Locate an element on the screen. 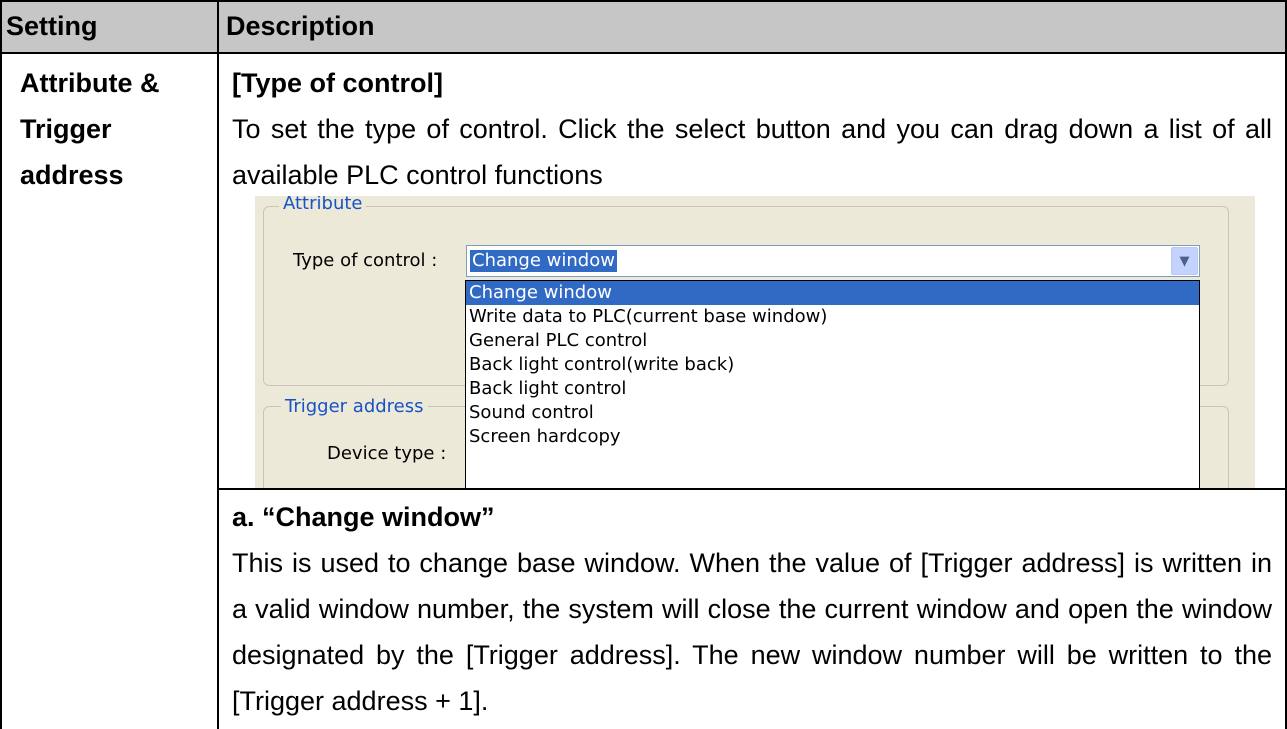 The image size is (1287, 729). option-general-plc-control: General PLC control is located at coordinates (832, 341).